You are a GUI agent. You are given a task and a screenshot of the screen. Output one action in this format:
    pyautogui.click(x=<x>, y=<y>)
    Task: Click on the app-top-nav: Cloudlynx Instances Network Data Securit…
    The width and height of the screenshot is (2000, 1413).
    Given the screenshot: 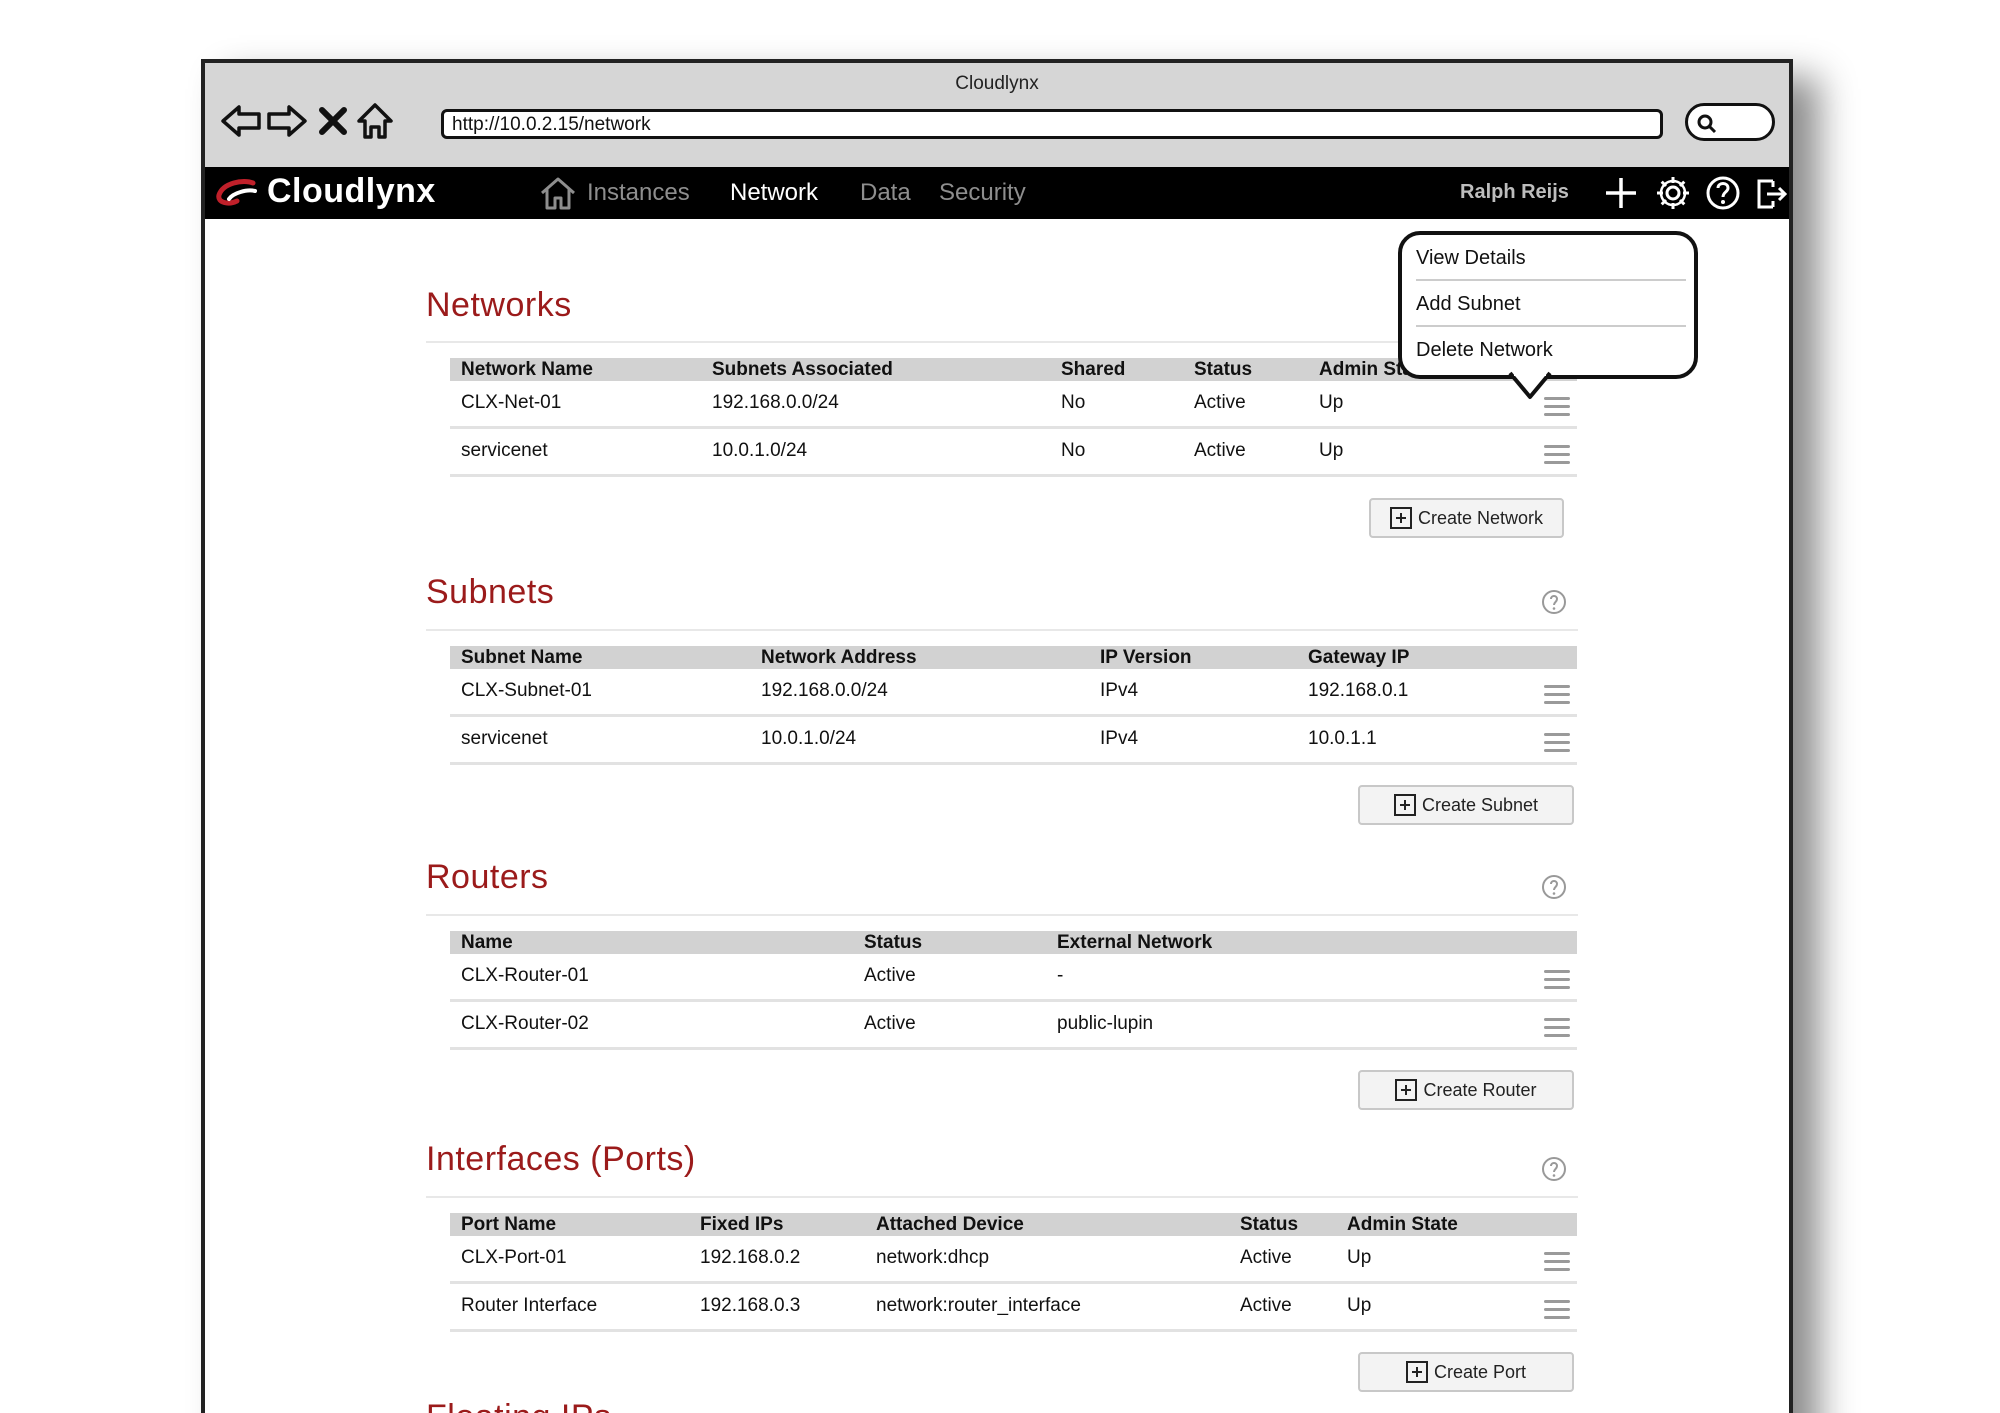 What is the action you would take?
    pyautogui.click(x=997, y=193)
    